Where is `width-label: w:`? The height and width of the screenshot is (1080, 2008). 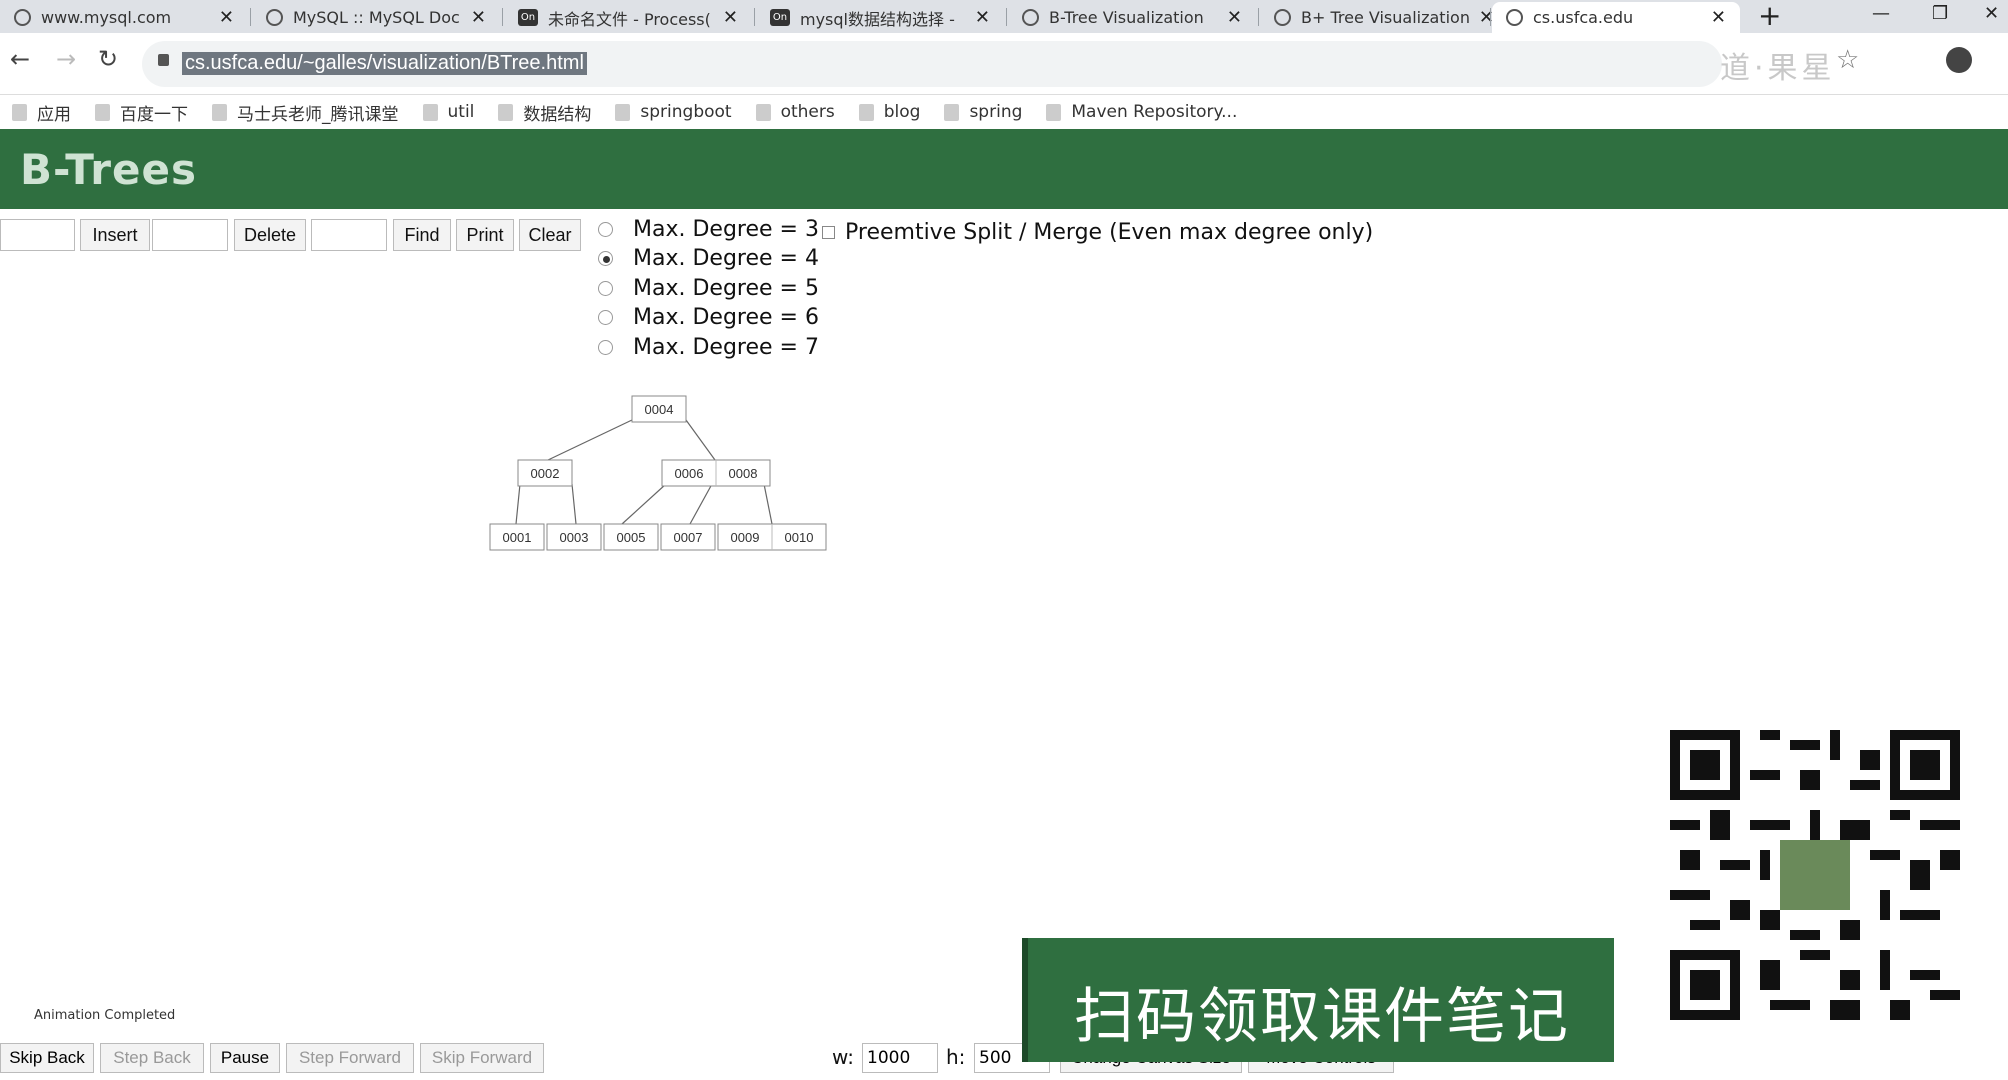
width-label: w: is located at coordinates (843, 1057).